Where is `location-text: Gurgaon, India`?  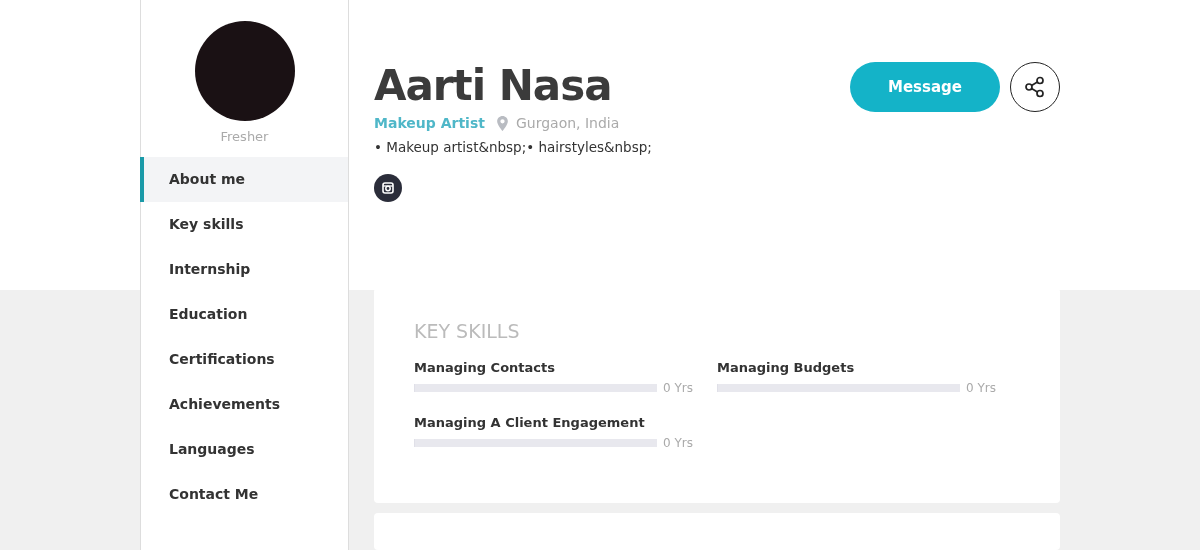
location-text: Gurgaon, India is located at coordinates (567, 123).